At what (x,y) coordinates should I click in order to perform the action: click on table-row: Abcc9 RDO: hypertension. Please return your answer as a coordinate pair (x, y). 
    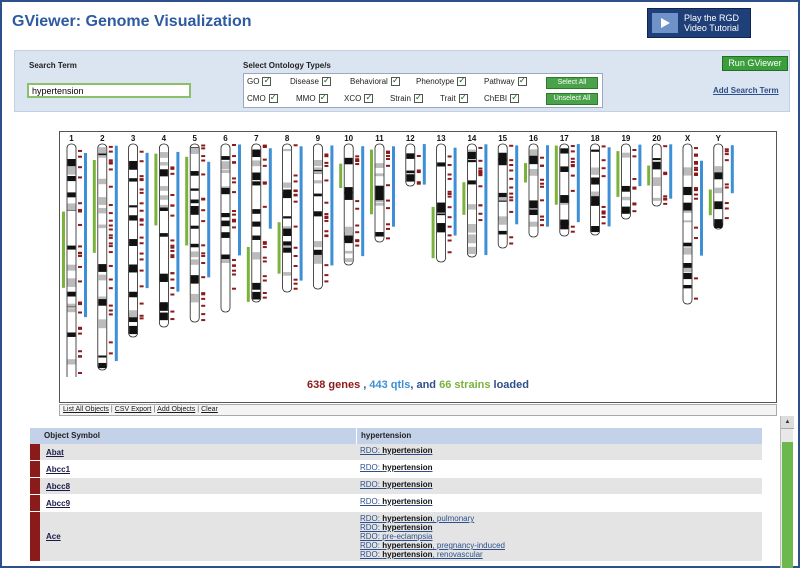
    Looking at the image, I should click on (396, 503).